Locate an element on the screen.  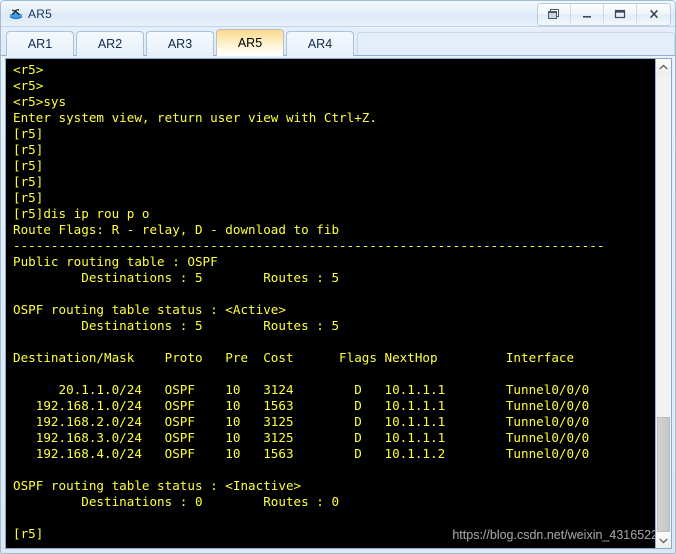
terminal-scrollbar is located at coordinates (663, 303).